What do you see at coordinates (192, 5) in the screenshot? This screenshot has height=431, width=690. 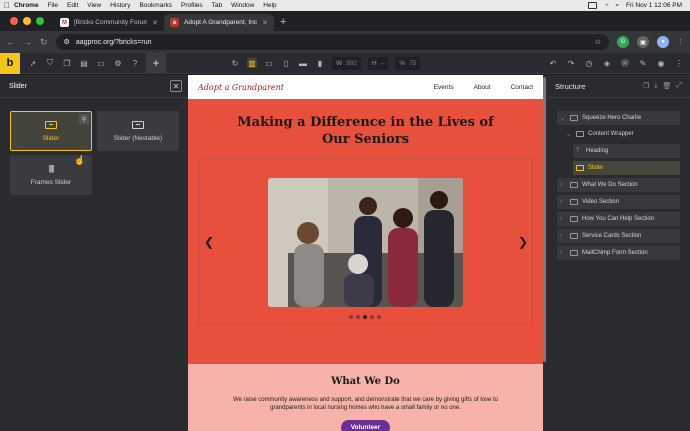 I see `menu-profiles: Profiles` at bounding box center [192, 5].